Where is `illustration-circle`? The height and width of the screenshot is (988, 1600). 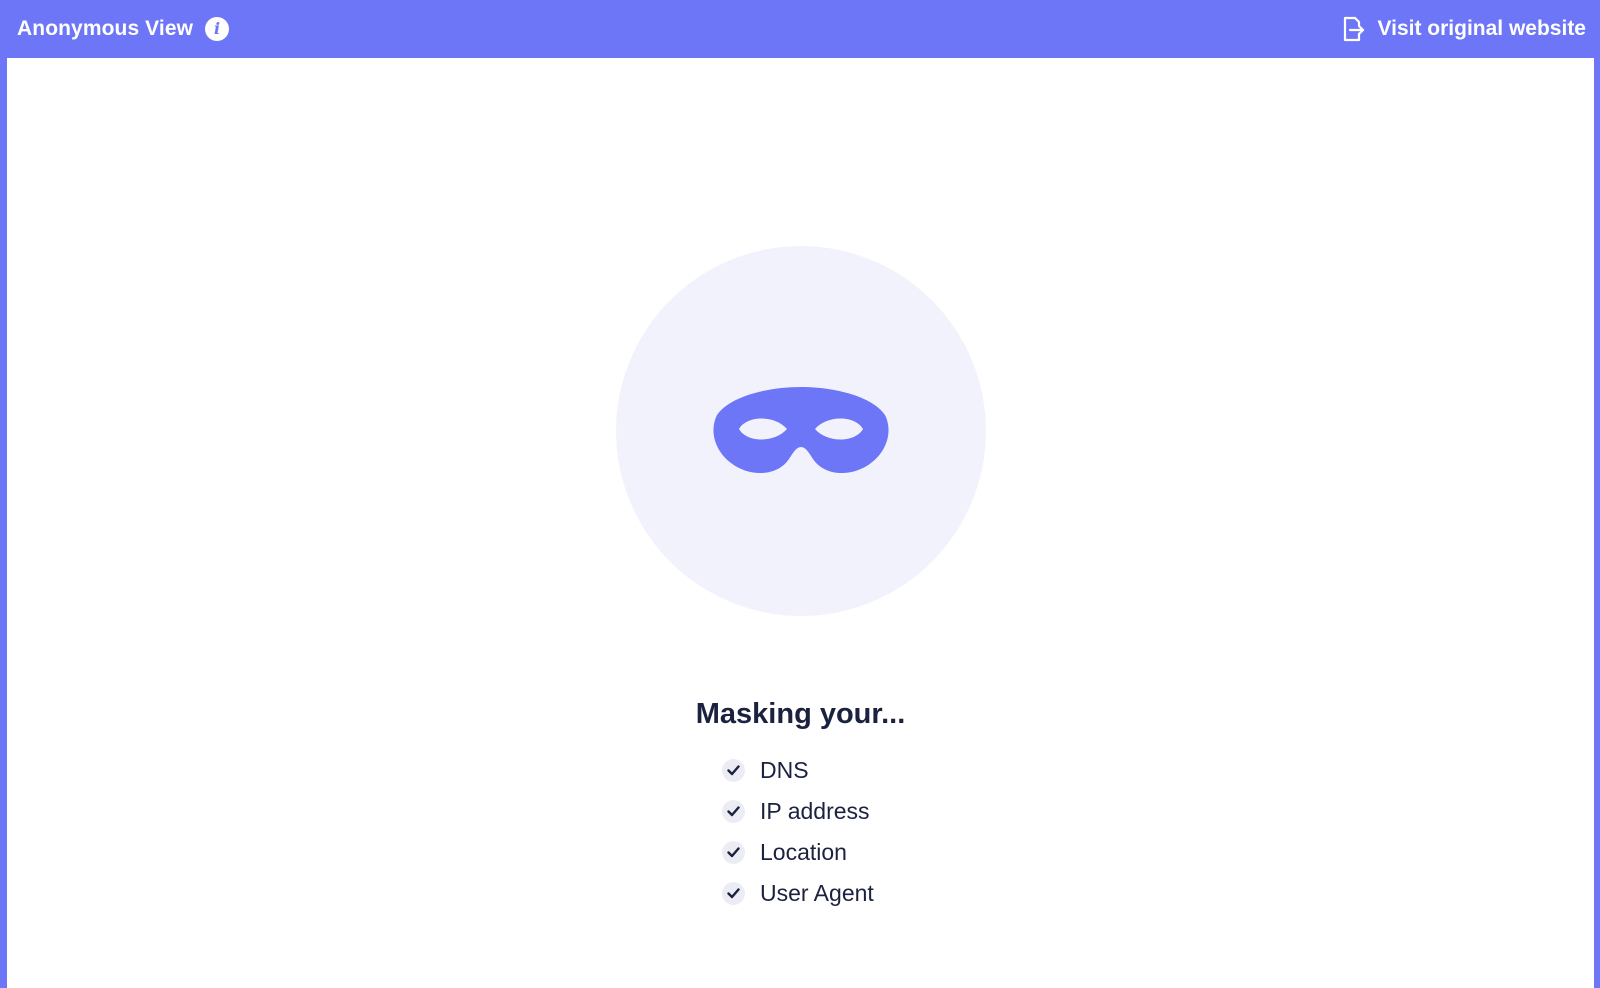
illustration-circle is located at coordinates (801, 431).